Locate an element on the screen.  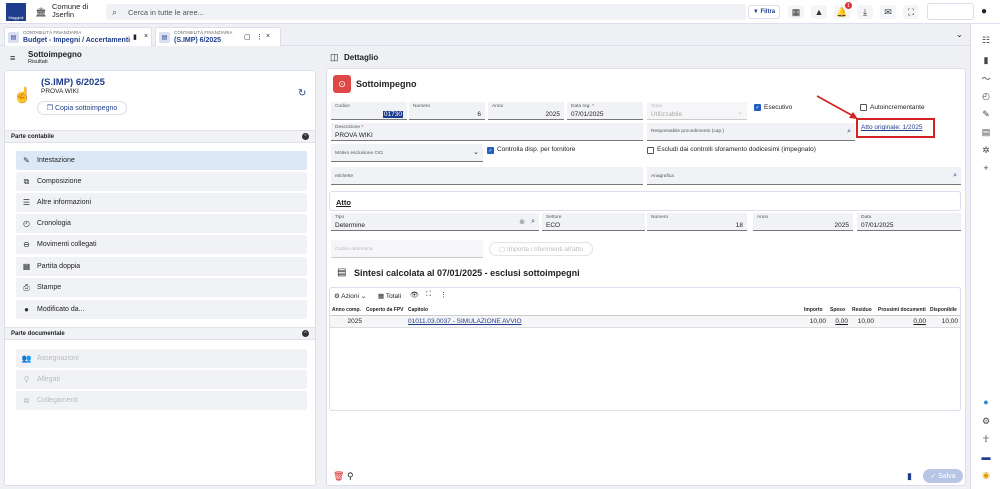
nav-stampe: ⎙ Stampe is located at coordinates (161, 287).